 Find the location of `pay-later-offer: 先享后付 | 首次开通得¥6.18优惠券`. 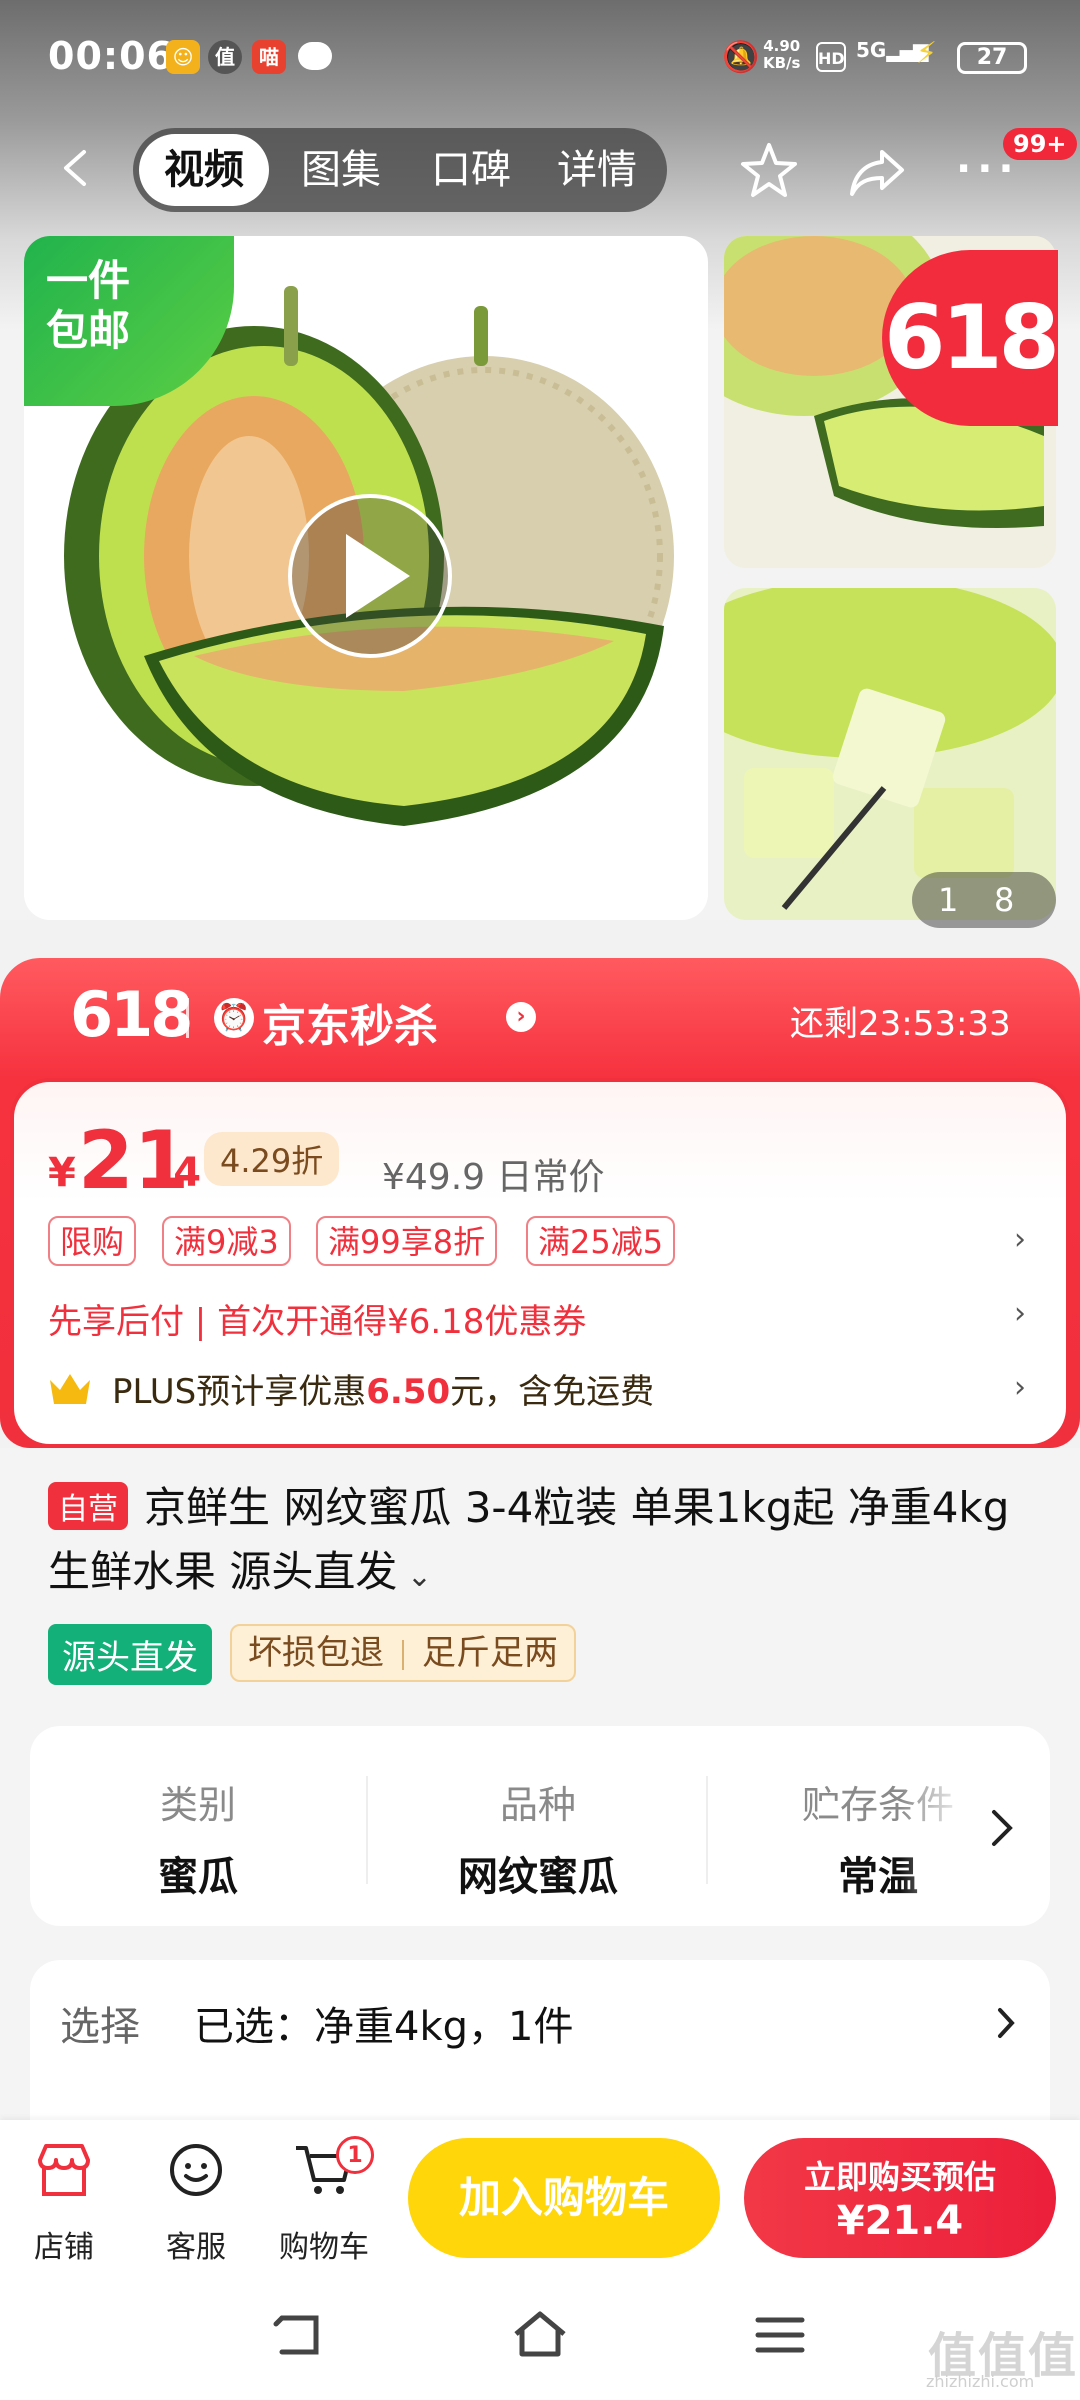

pay-later-offer: 先享后付 | 首次开通得¥6.18优惠券 is located at coordinates (317, 1318).